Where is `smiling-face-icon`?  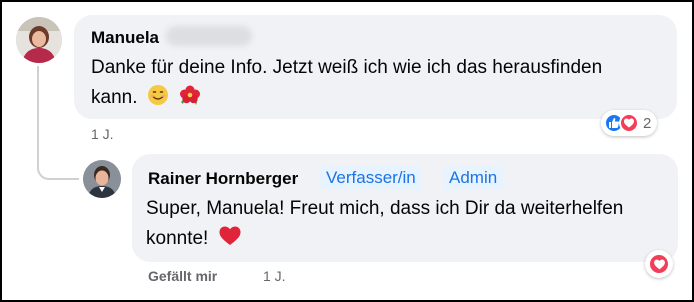 smiling-face-icon is located at coordinates (158, 100).